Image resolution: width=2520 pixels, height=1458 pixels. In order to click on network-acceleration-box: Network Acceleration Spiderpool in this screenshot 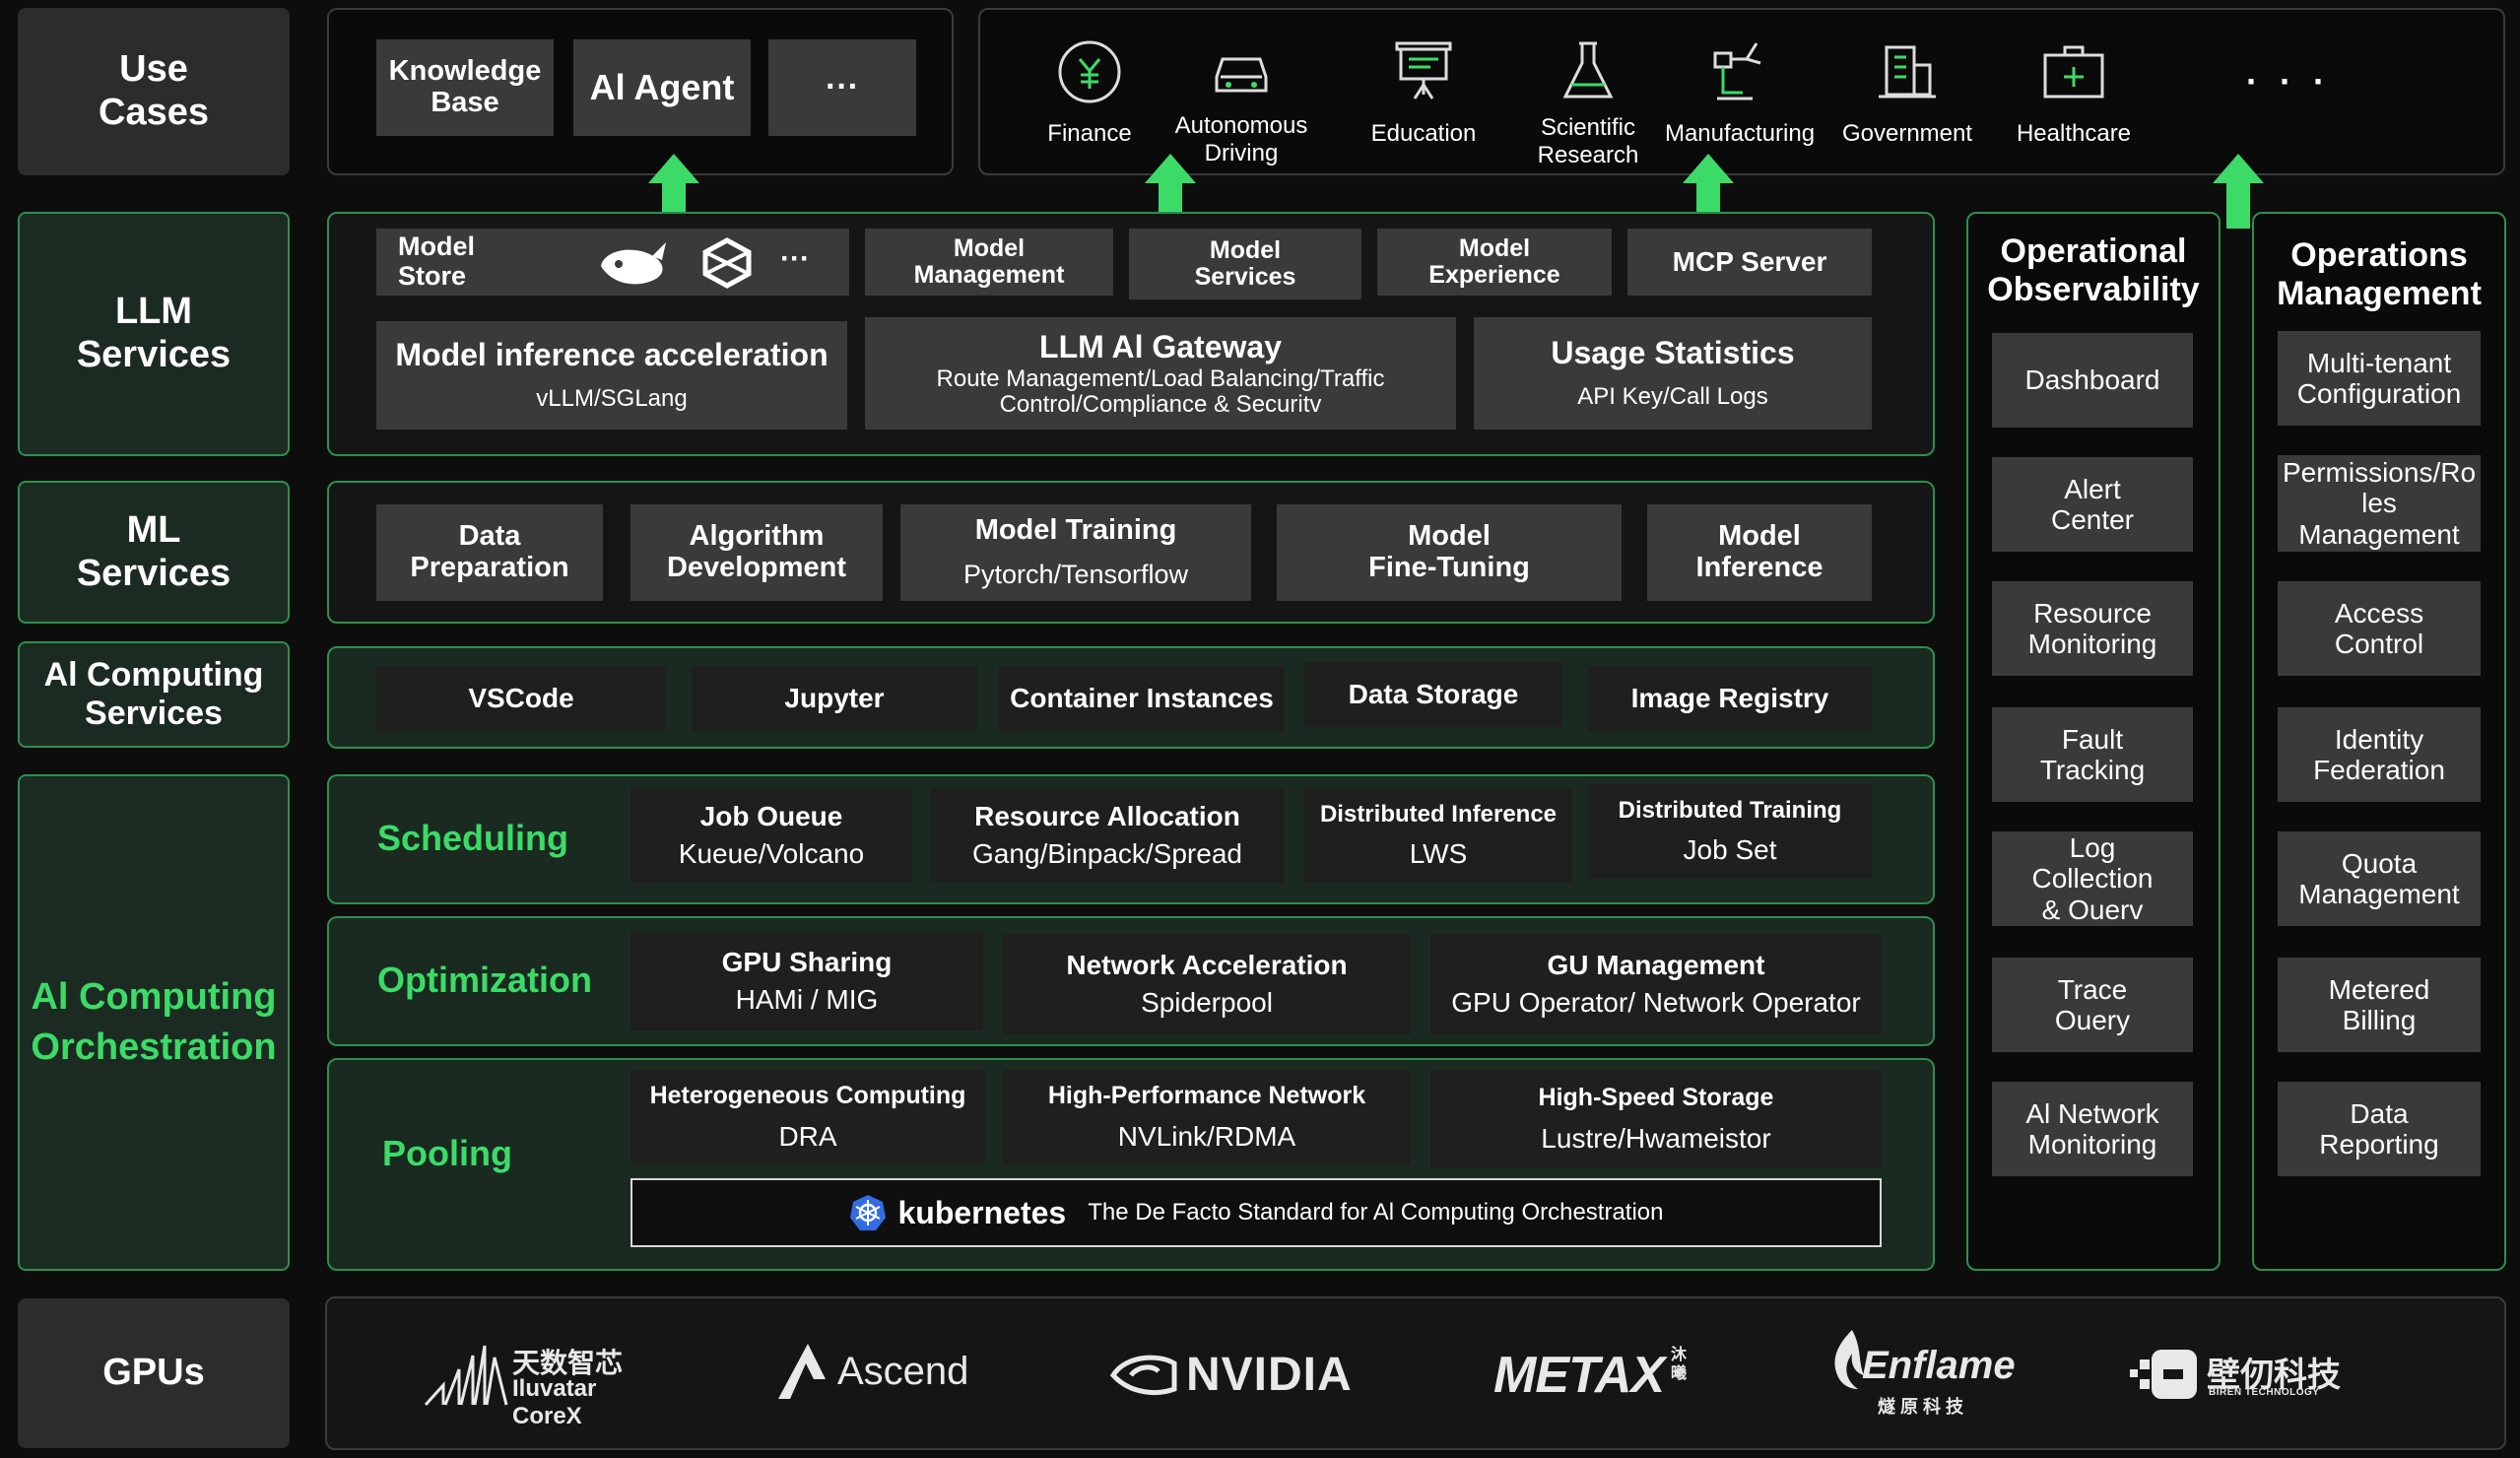, I will do `click(1207, 984)`.